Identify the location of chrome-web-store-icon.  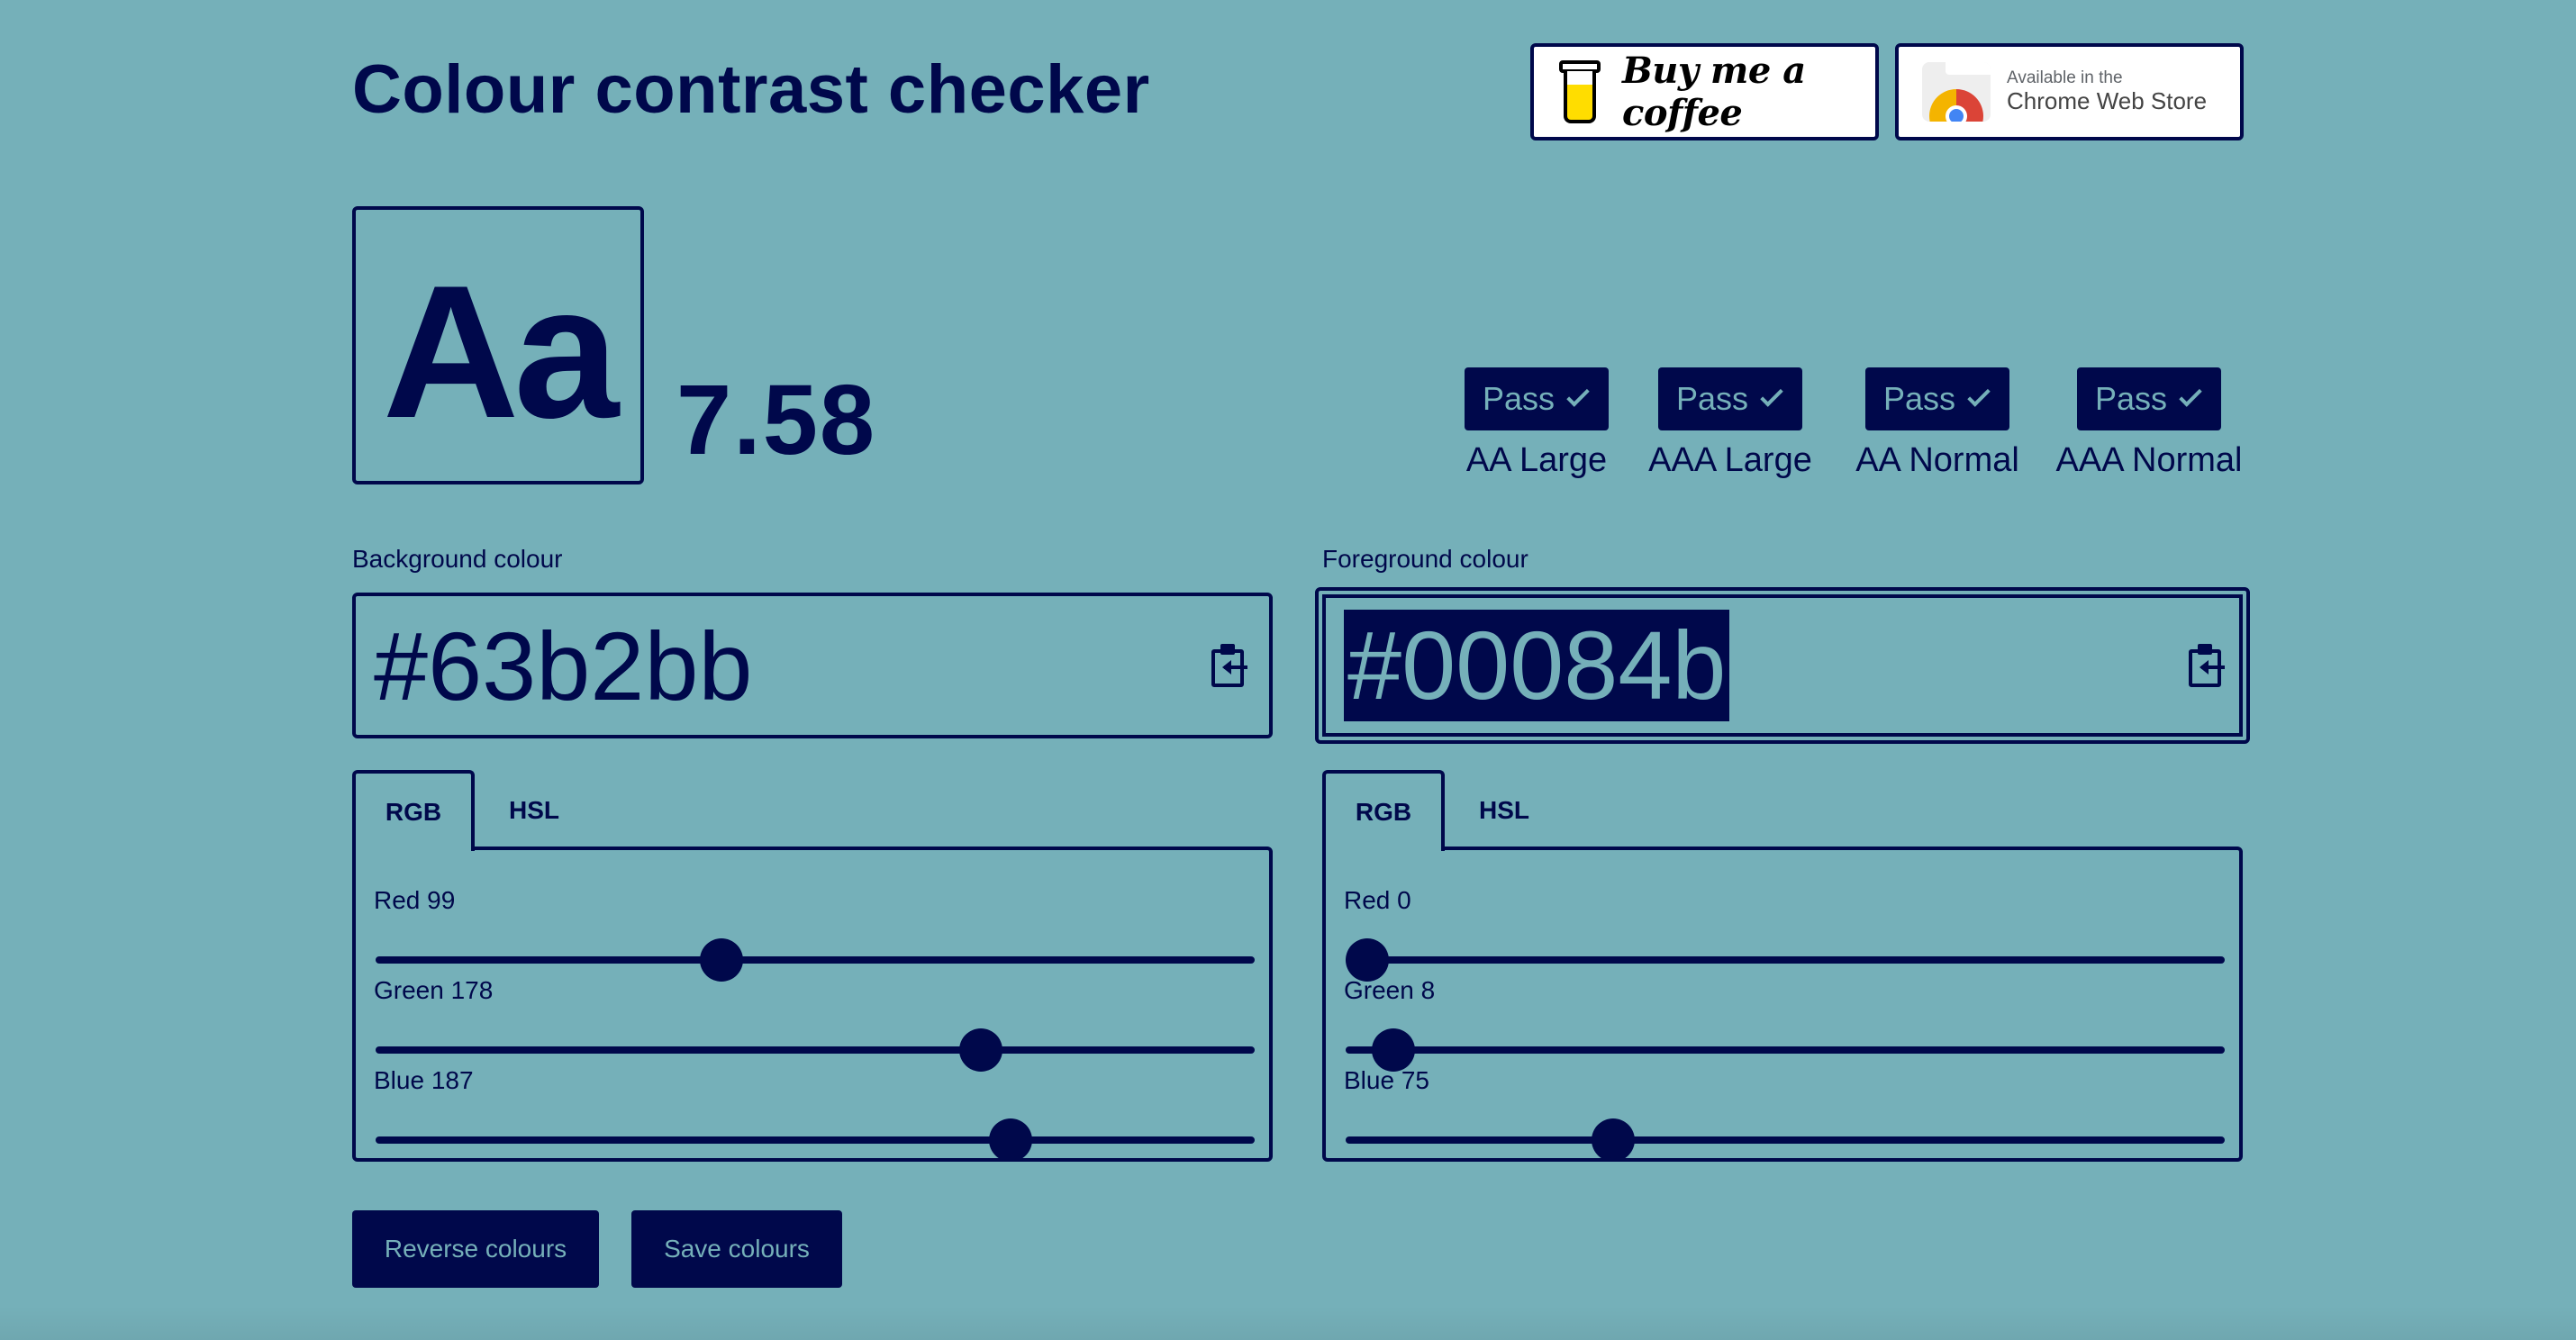
(1957, 92).